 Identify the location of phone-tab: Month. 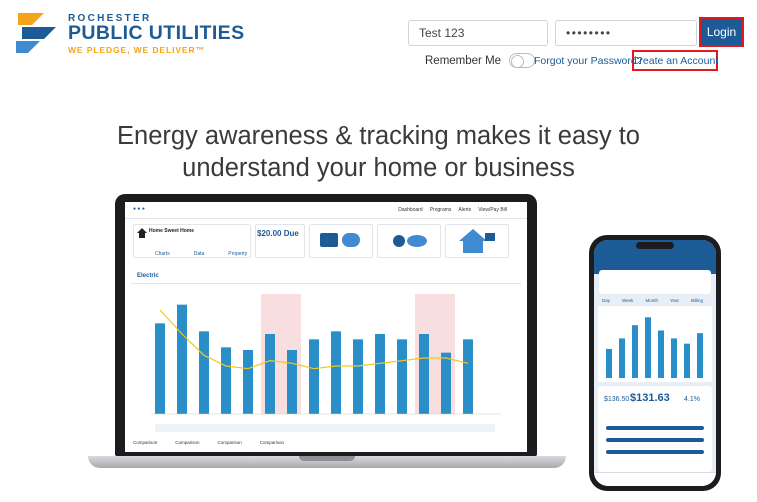
(651, 300).